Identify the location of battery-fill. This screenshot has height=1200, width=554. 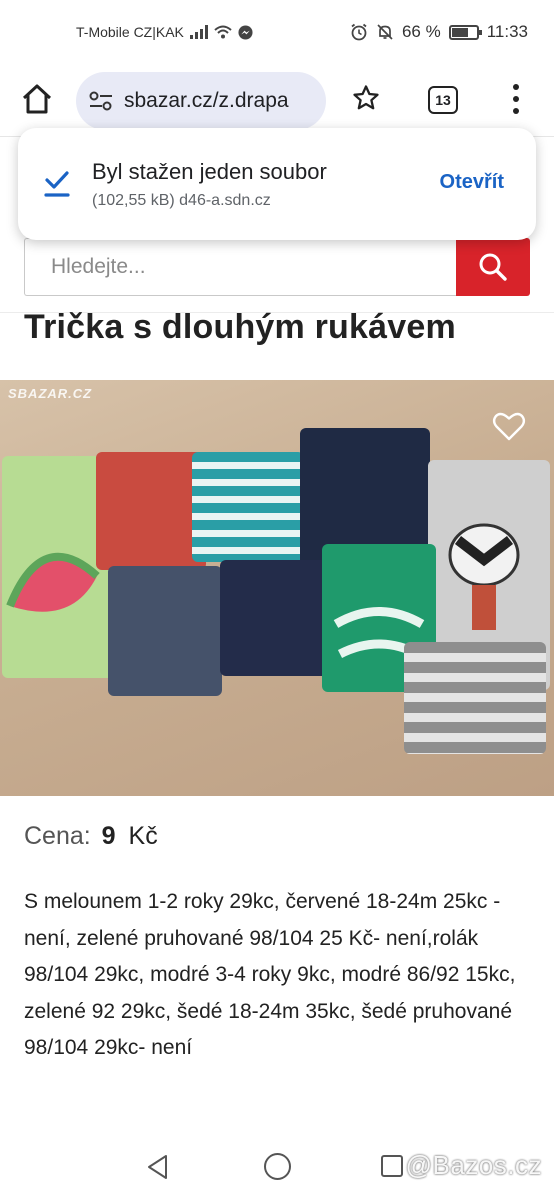
(459, 32).